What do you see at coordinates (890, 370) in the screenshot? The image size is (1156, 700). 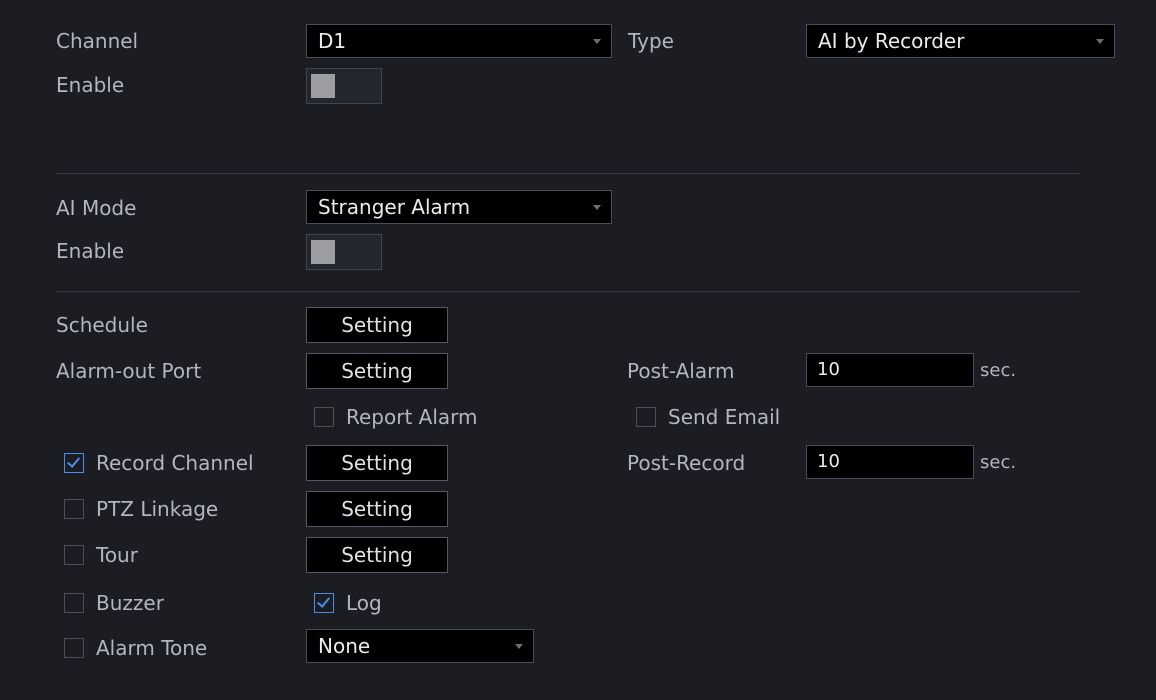 I see `post-alarm-input: 10` at bounding box center [890, 370].